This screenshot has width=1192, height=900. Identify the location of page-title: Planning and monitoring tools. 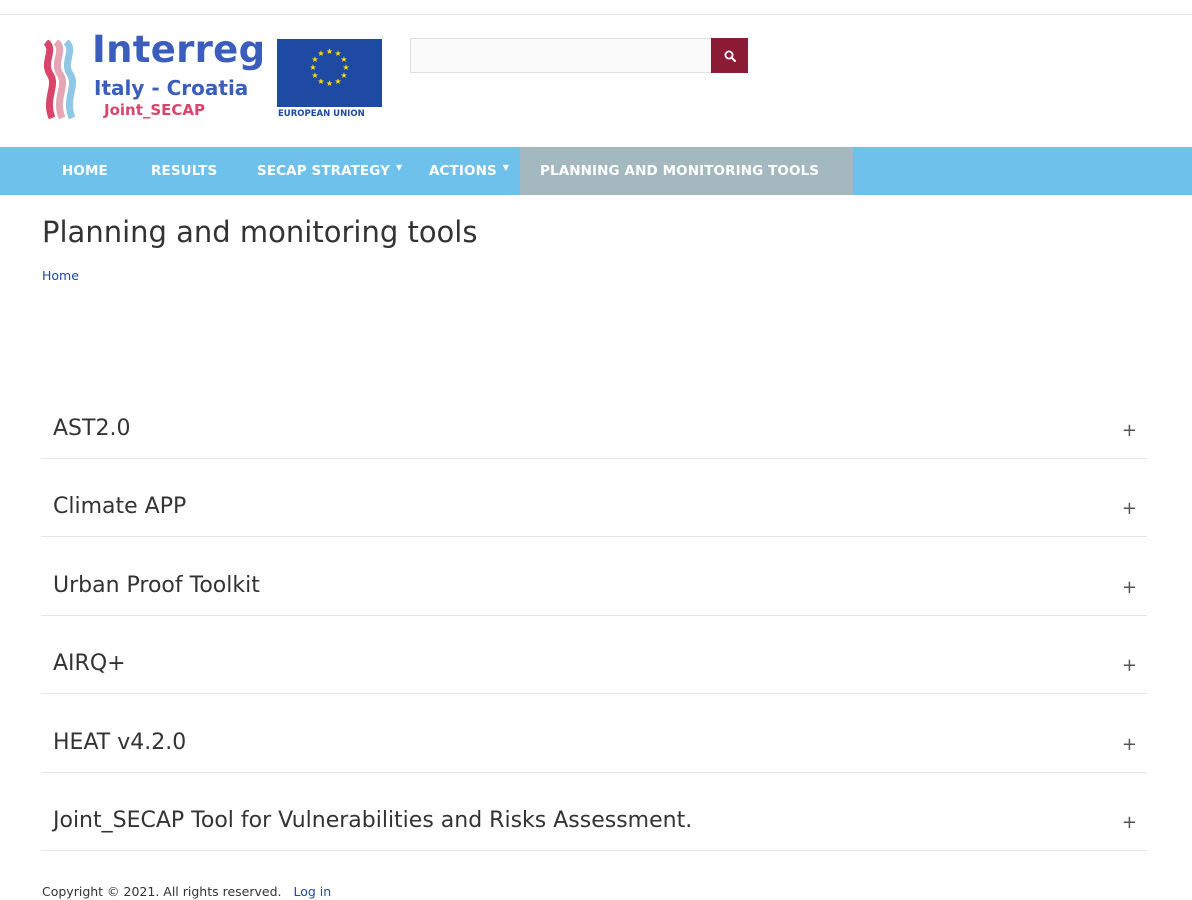
(260, 232).